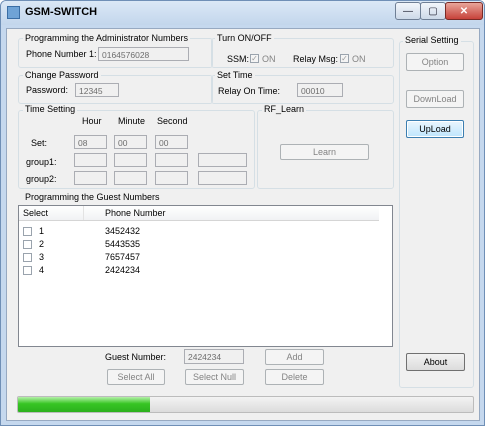  I want to click on minute-header: Minute, so click(132, 121).